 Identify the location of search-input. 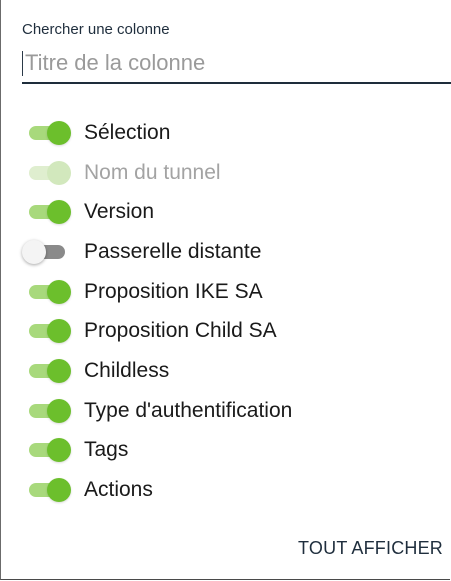
(236, 63).